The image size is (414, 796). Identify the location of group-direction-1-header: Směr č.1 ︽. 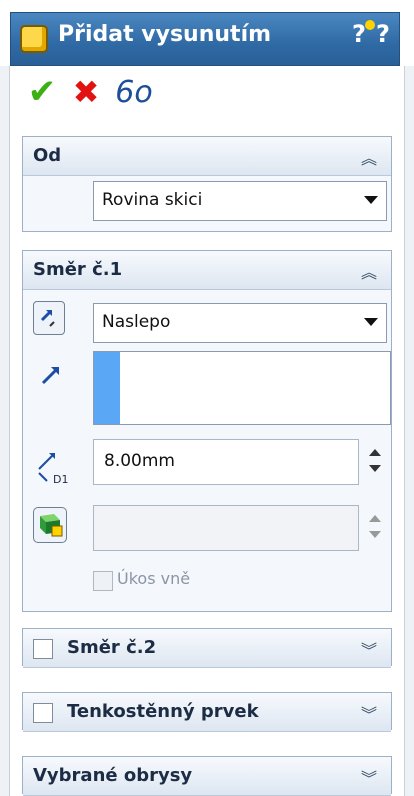
(207, 270).